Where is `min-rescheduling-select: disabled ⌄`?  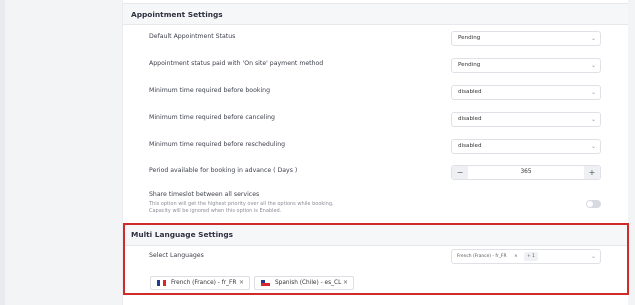
min-rescheduling-select: disabled ⌄ is located at coordinates (526, 146).